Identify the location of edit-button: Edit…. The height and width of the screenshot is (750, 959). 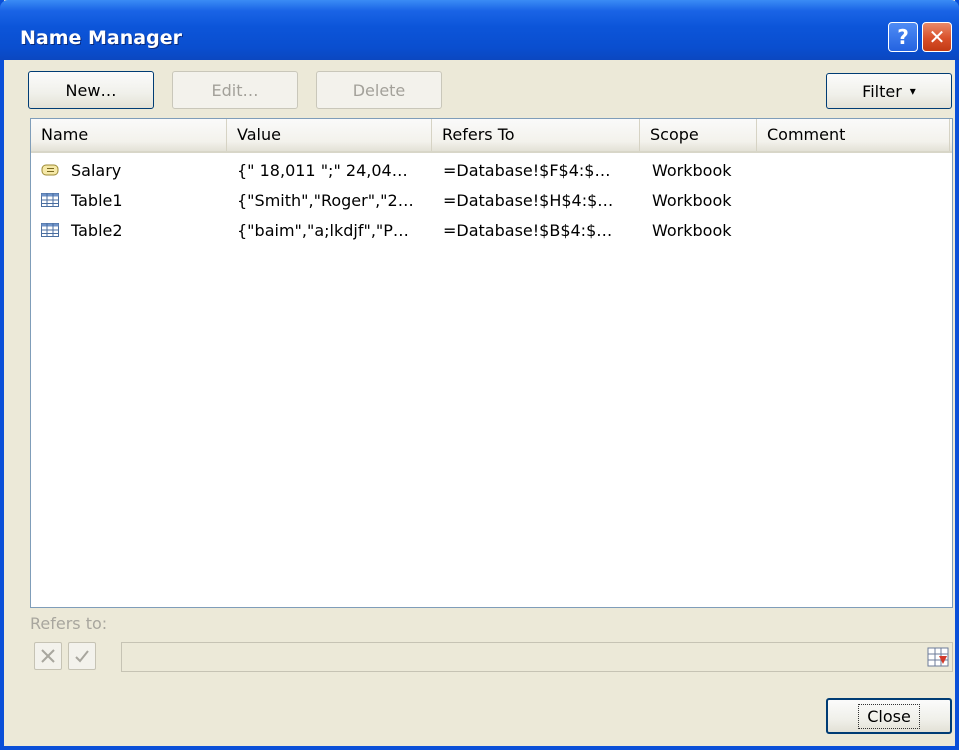
(235, 90).